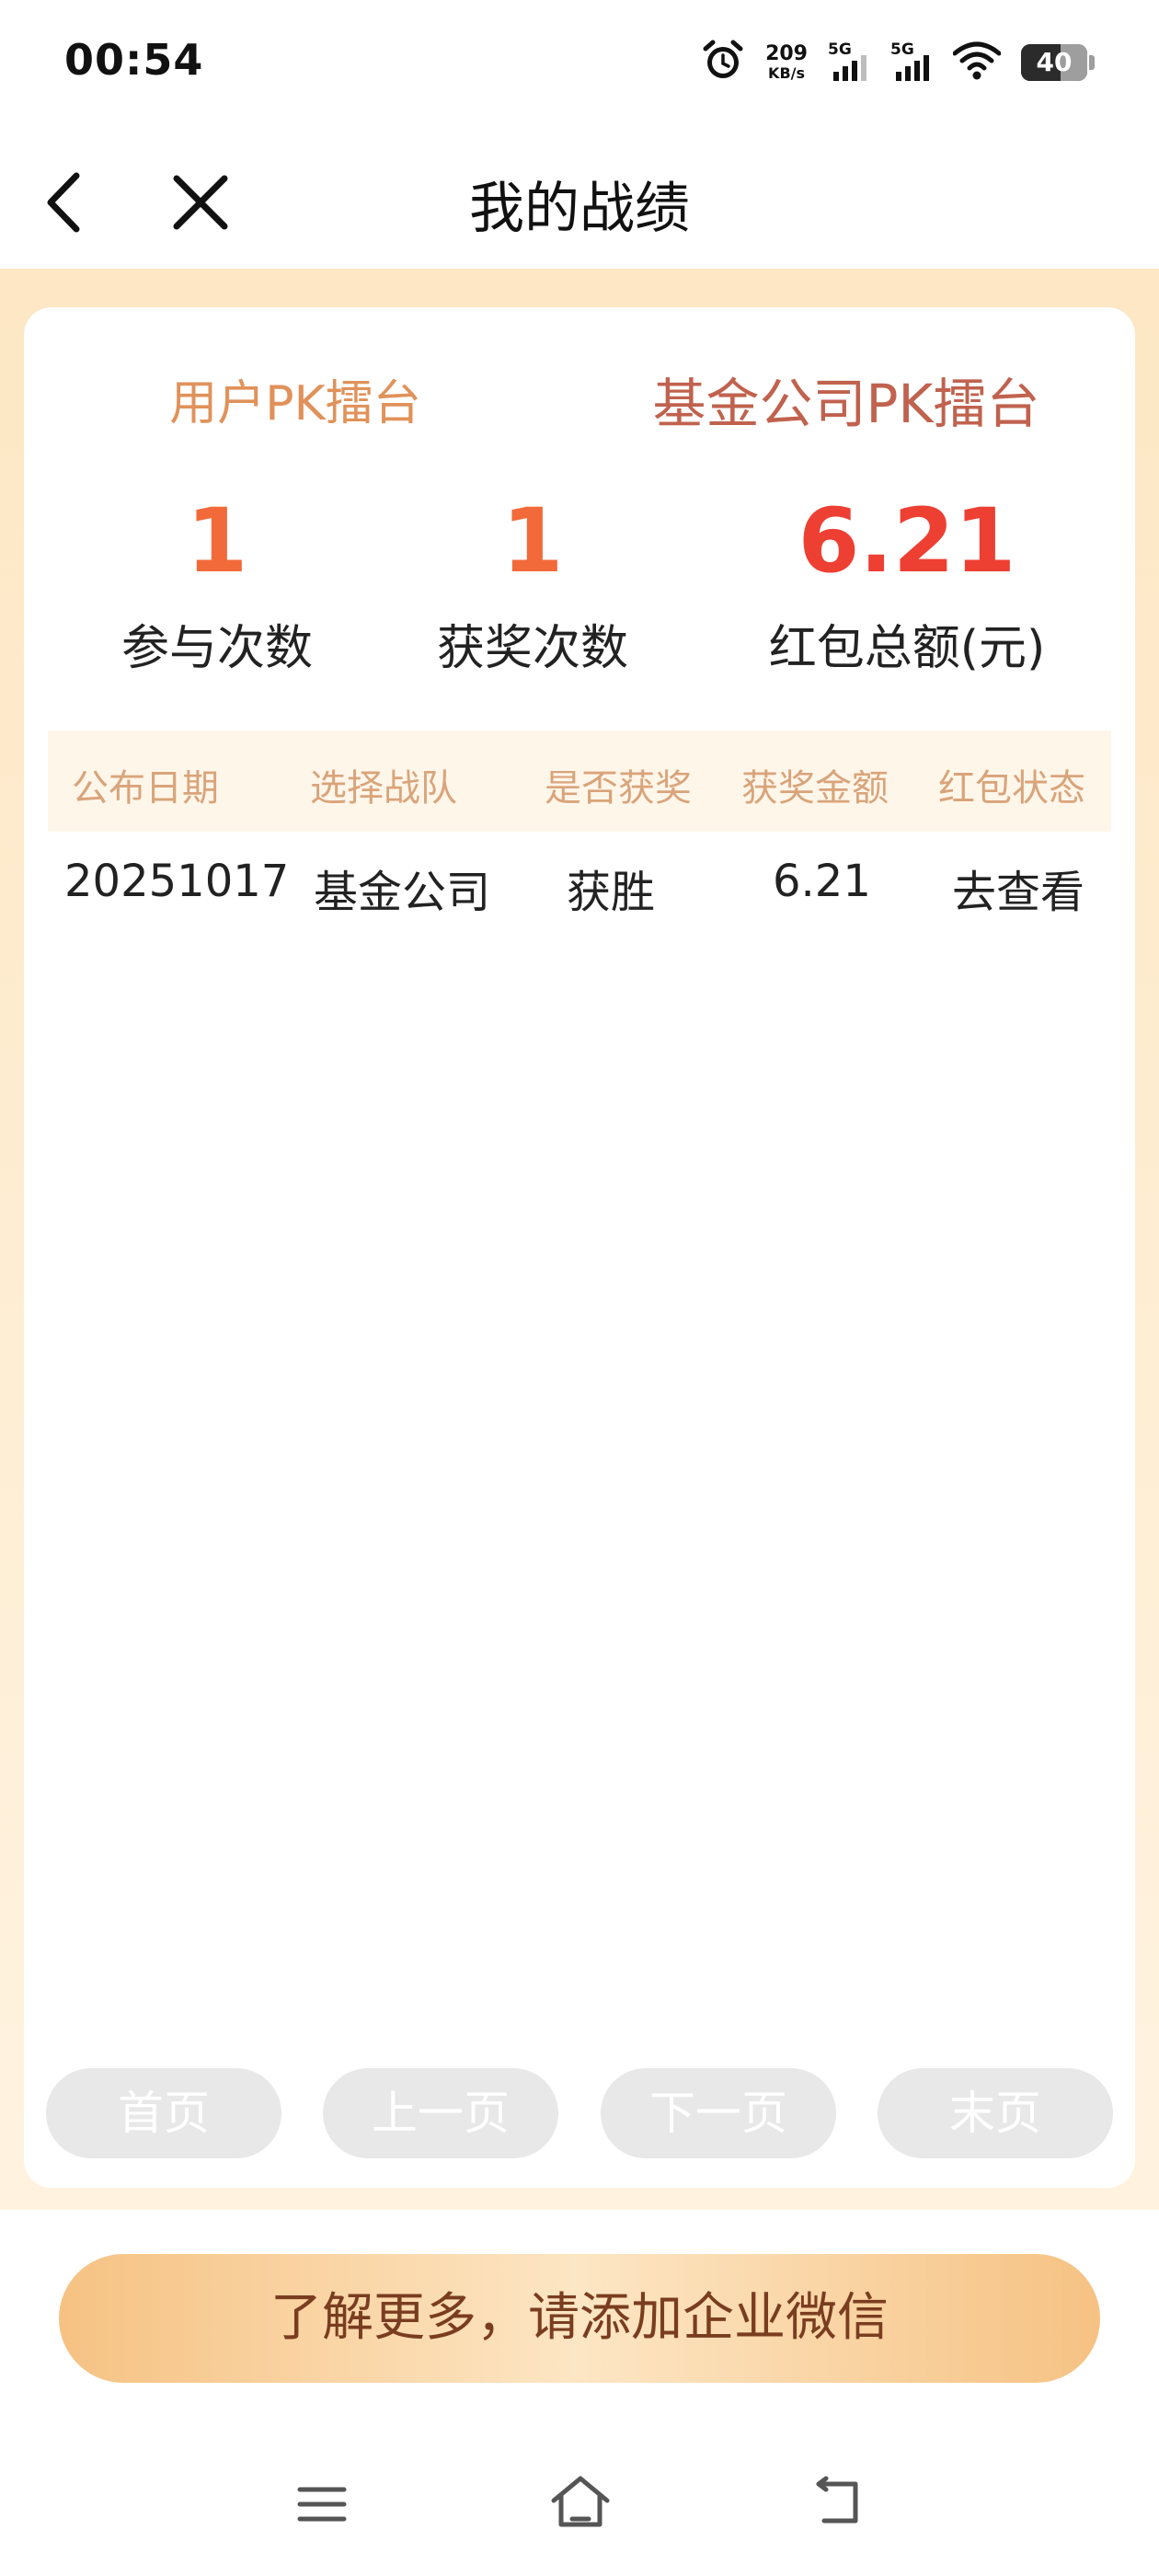 Image resolution: width=1159 pixels, height=2576 pixels. What do you see at coordinates (579, 2318) in the screenshot?
I see `add-wechat-button: 了解更多，请添加企业微信` at bounding box center [579, 2318].